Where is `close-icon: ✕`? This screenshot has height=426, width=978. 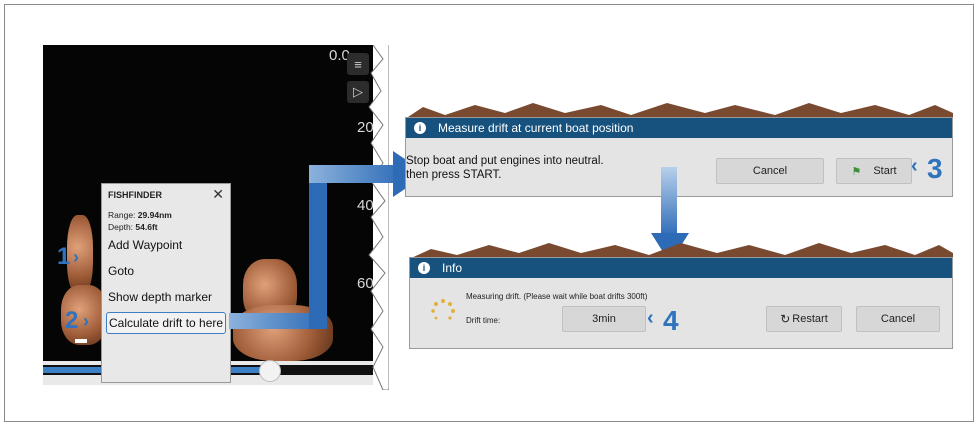 close-icon: ✕ is located at coordinates (218, 194).